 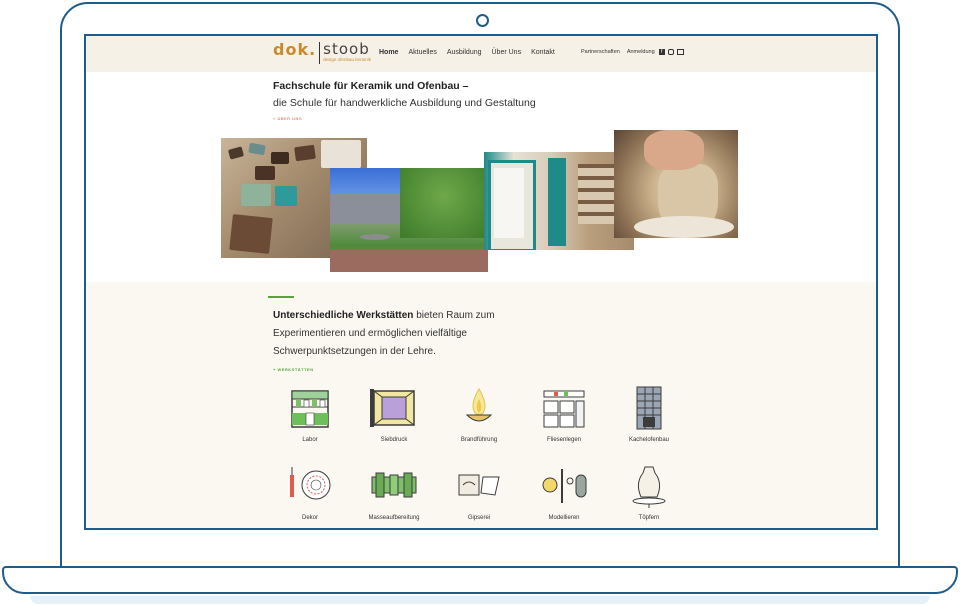 I want to click on workshop-item-fliesenlegen: Fliesenlegen, so click(x=564, y=414).